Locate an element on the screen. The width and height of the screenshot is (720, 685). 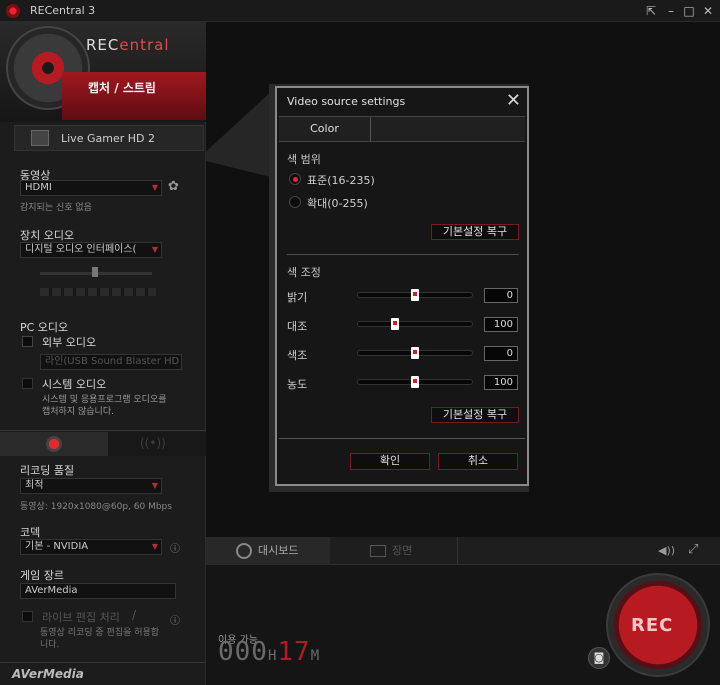
remaining-time: 000H17M is located at coordinates (269, 652).